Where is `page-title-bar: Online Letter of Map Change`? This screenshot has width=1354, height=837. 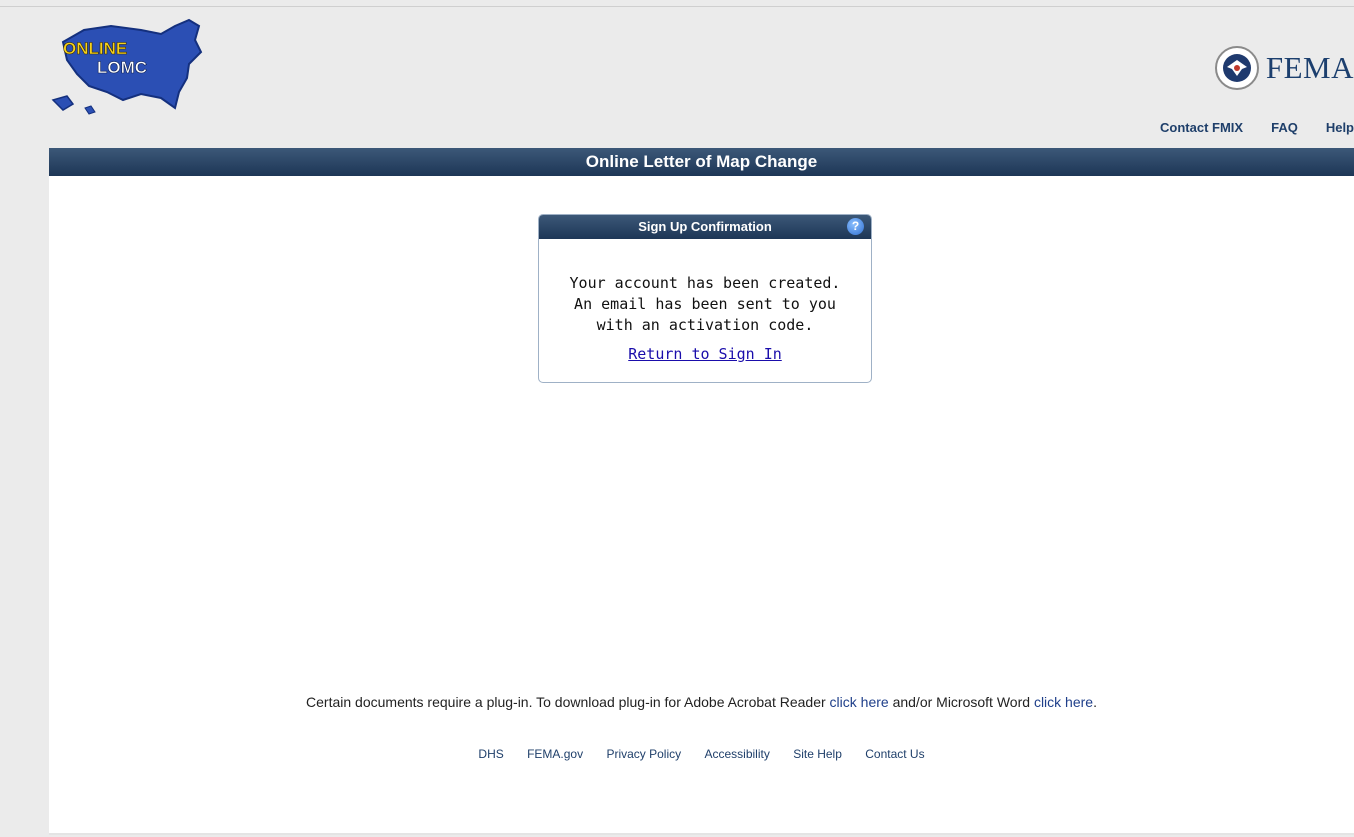 page-title-bar: Online Letter of Map Change is located at coordinates (701, 162).